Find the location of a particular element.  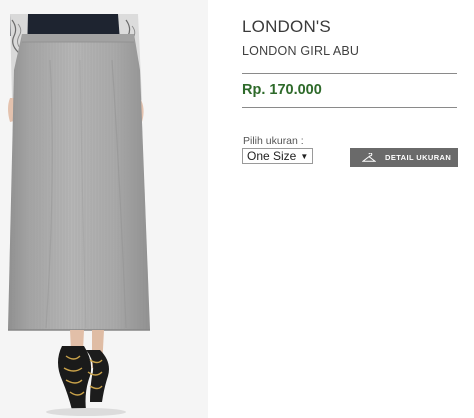

chevron-down-icon: ▼ is located at coordinates (304, 156).